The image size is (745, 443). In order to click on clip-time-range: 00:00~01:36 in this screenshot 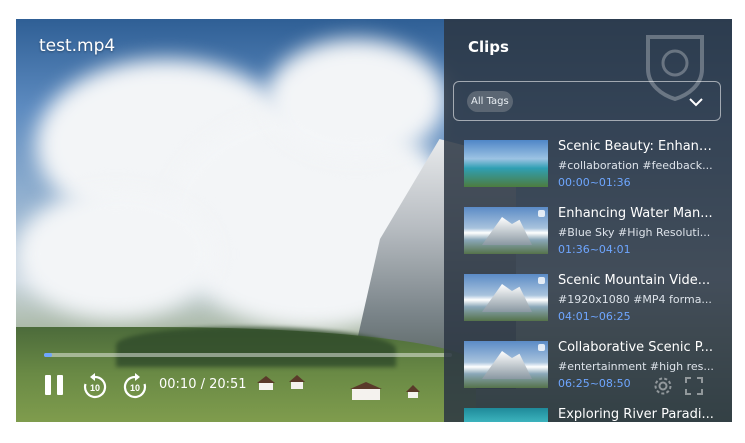, I will do `click(594, 182)`.